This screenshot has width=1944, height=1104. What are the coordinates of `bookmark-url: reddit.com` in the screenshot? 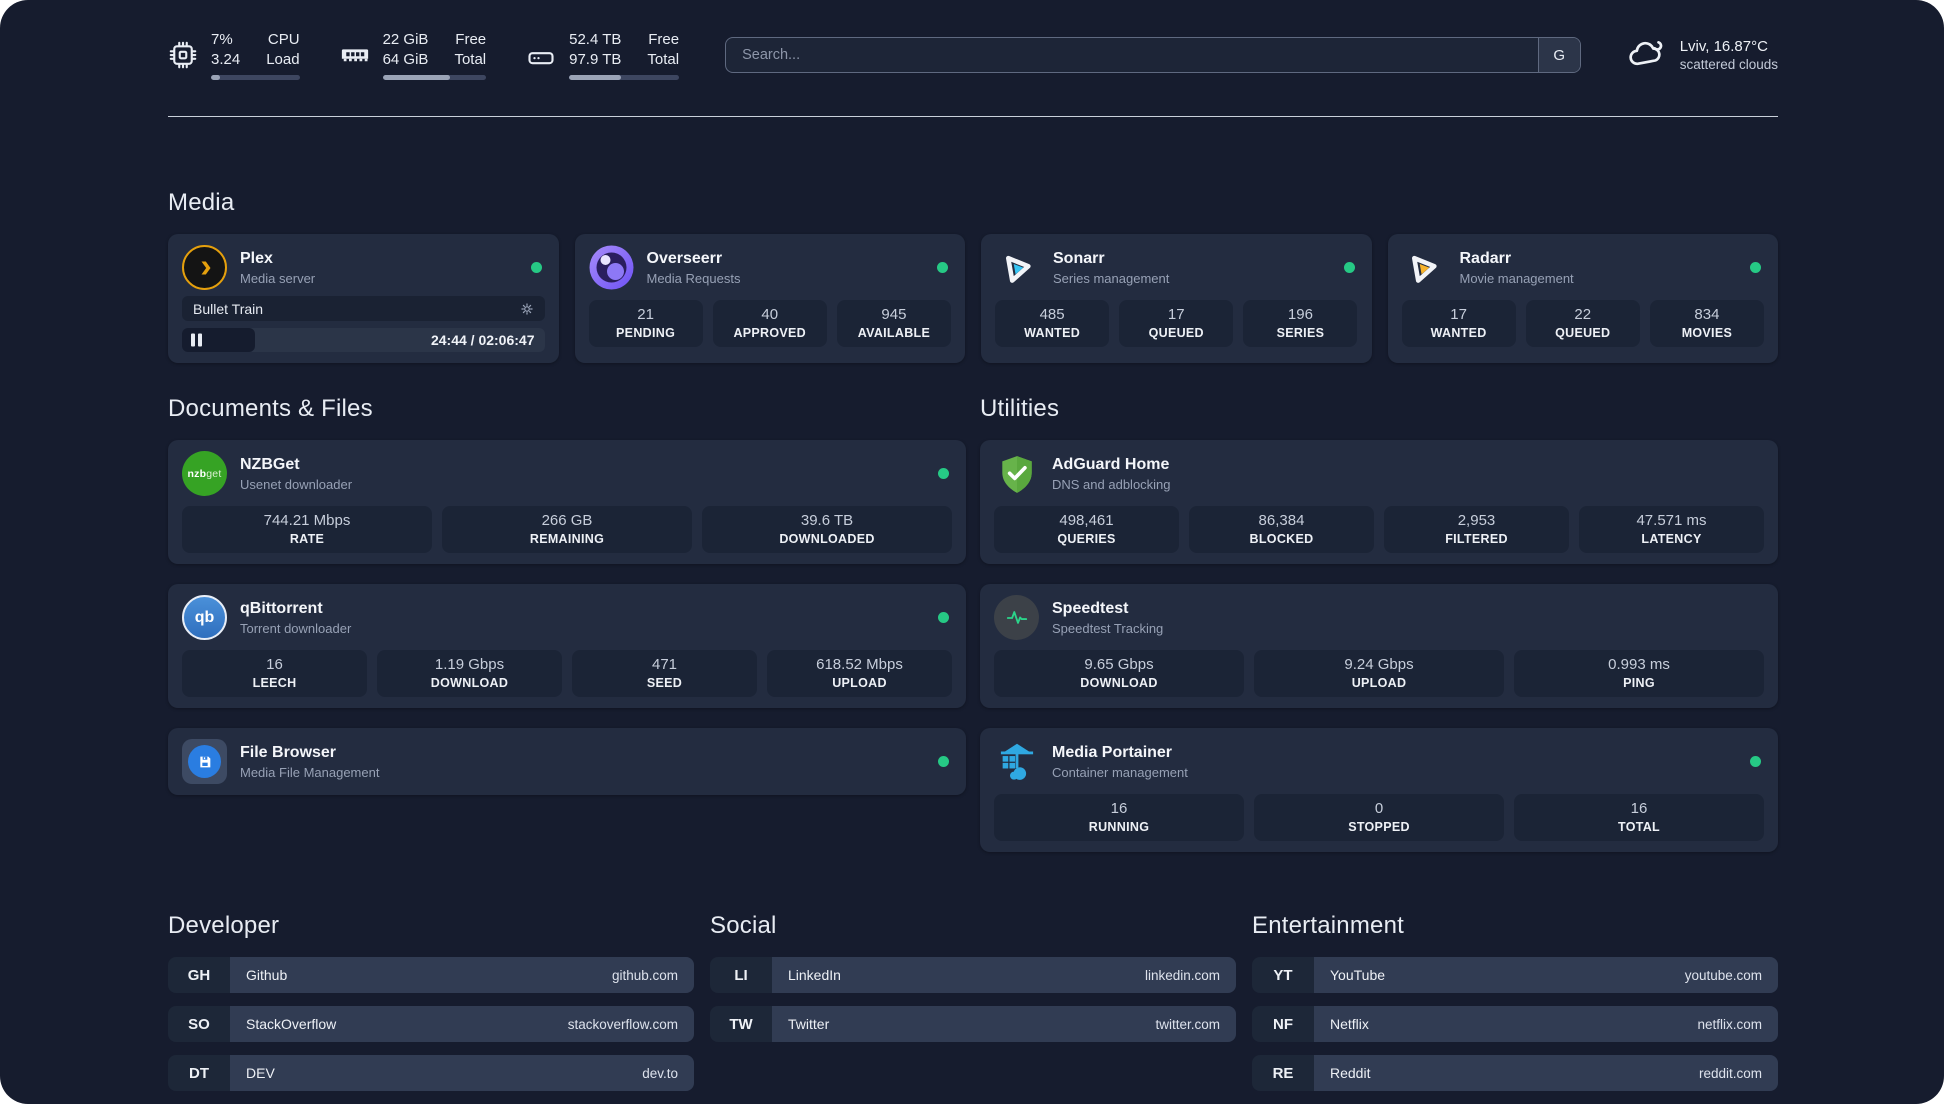 It's located at (1730, 1073).